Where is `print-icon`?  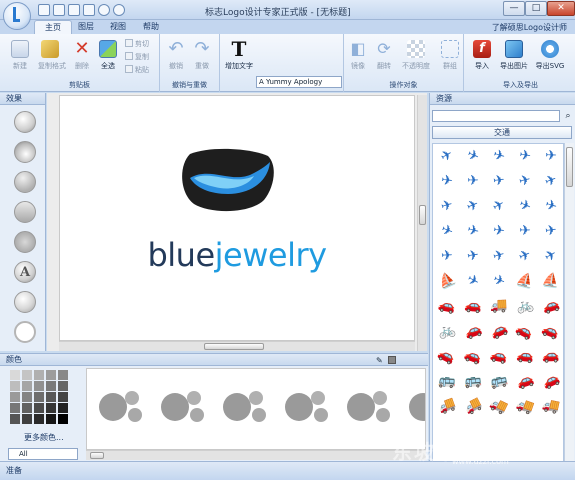
print-icon is located at coordinates (89, 10).